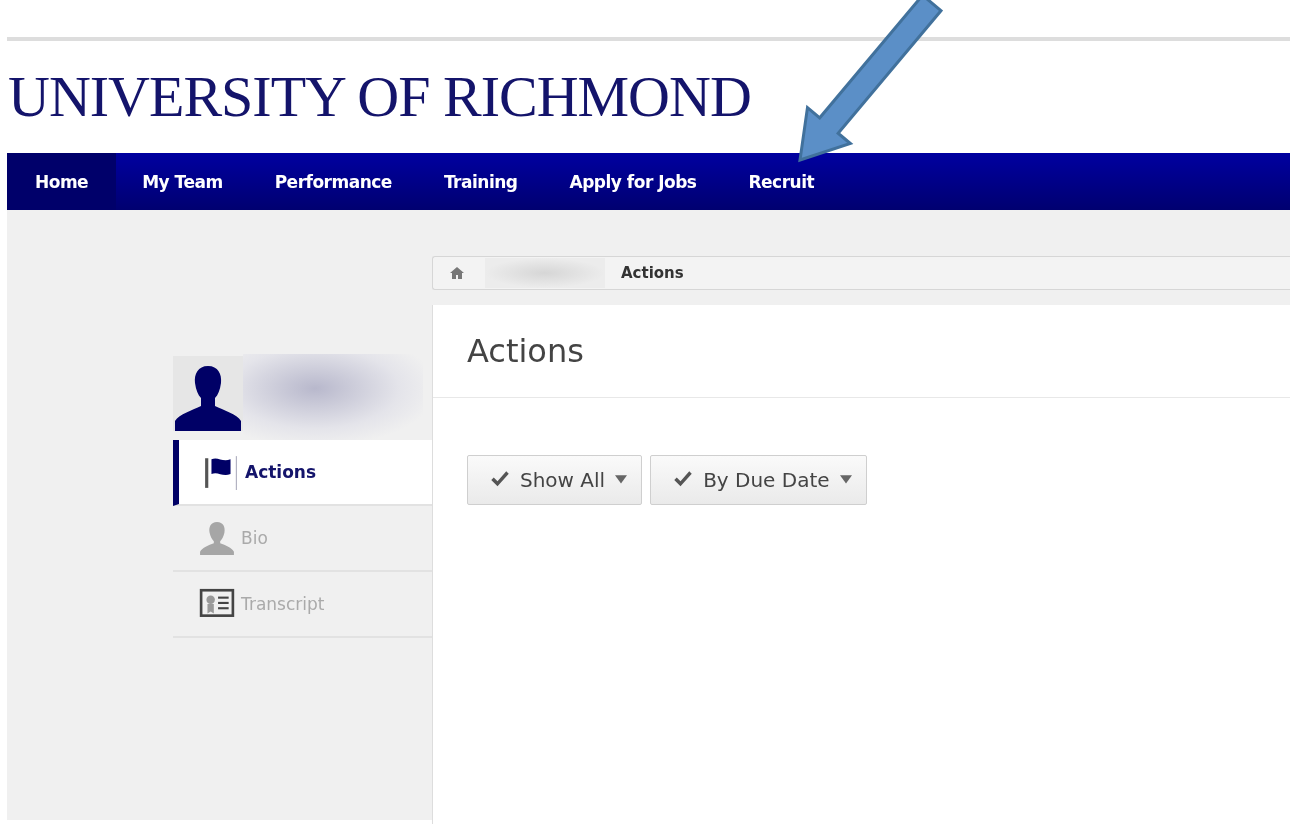  I want to click on person-icon, so click(217, 538).